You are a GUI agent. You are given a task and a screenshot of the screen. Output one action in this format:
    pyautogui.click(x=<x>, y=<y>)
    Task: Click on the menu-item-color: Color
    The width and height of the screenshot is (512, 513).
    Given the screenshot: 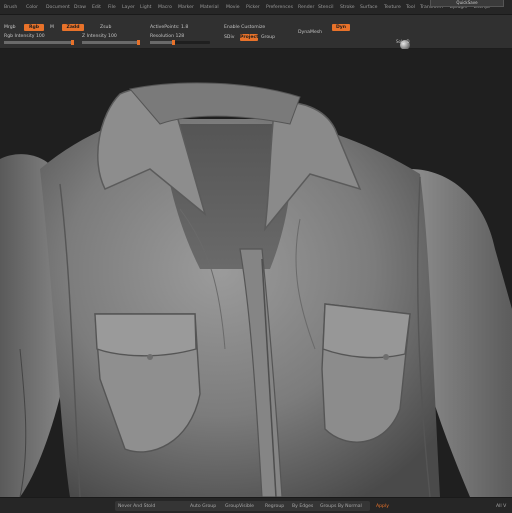 What is the action you would take?
    pyautogui.click(x=32, y=7)
    